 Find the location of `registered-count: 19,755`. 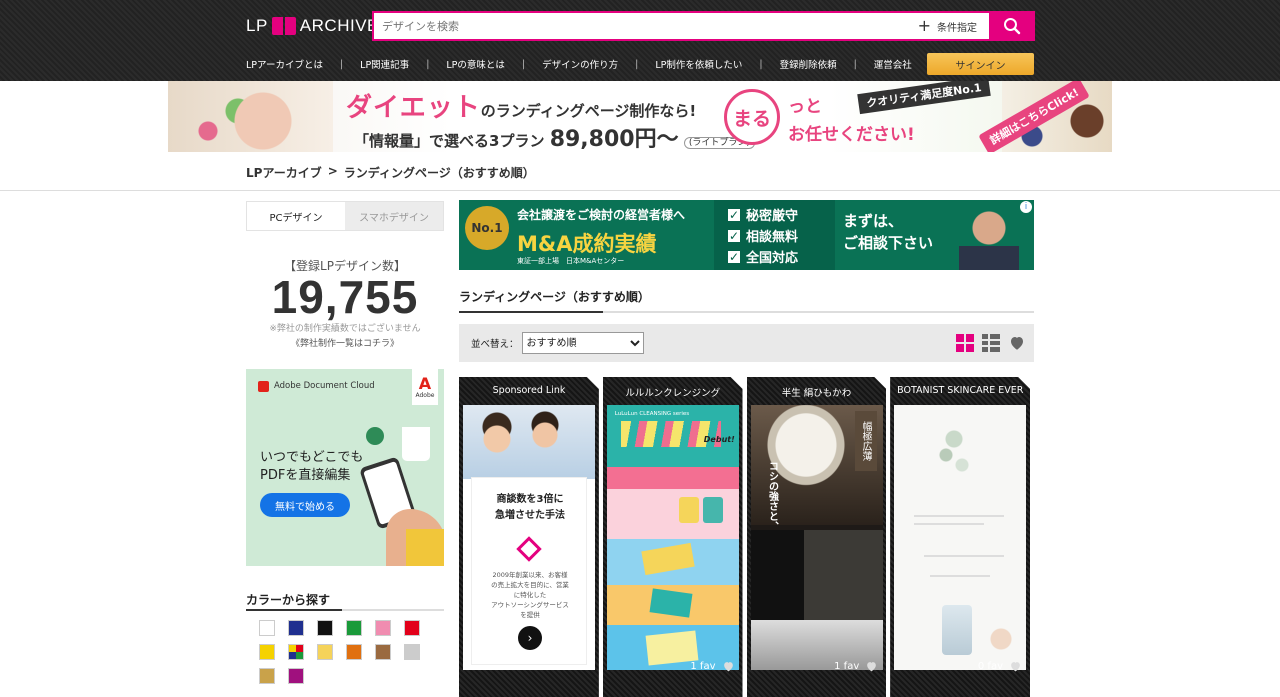

registered-count: 19,755 is located at coordinates (345, 297).